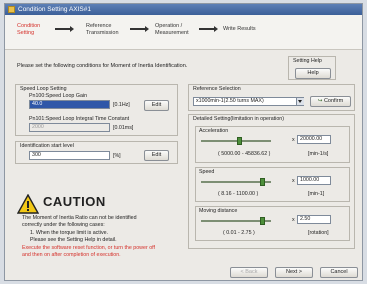 The height and width of the screenshot is (284, 367). I want to click on step1-line2: Setting, so click(26, 33).